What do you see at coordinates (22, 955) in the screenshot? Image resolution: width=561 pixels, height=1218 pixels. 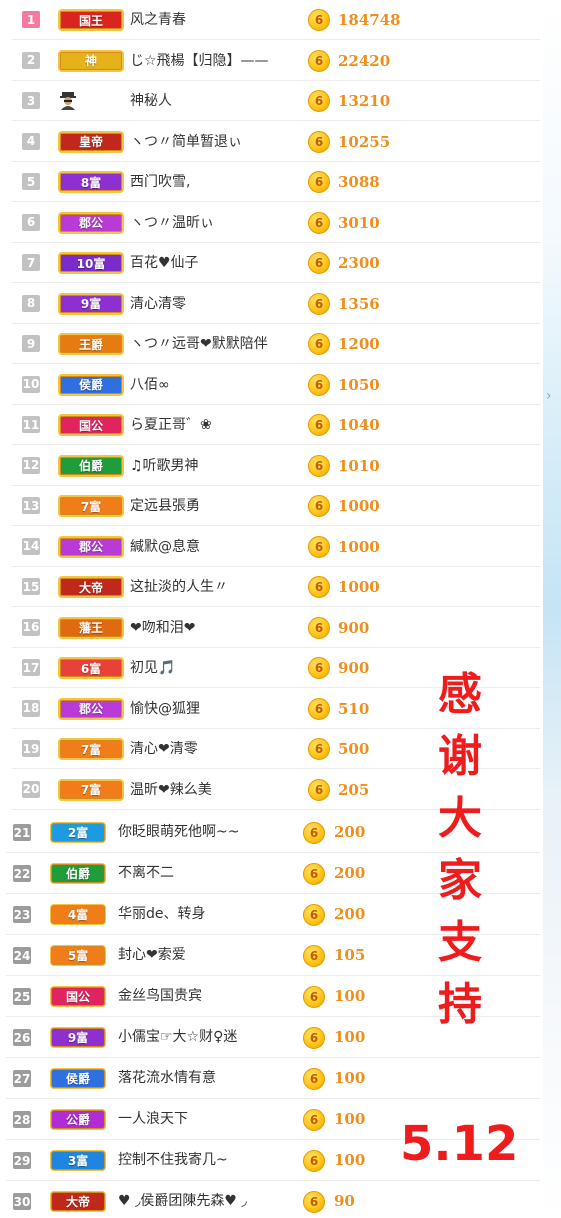 I see `rank-number: 24` at bounding box center [22, 955].